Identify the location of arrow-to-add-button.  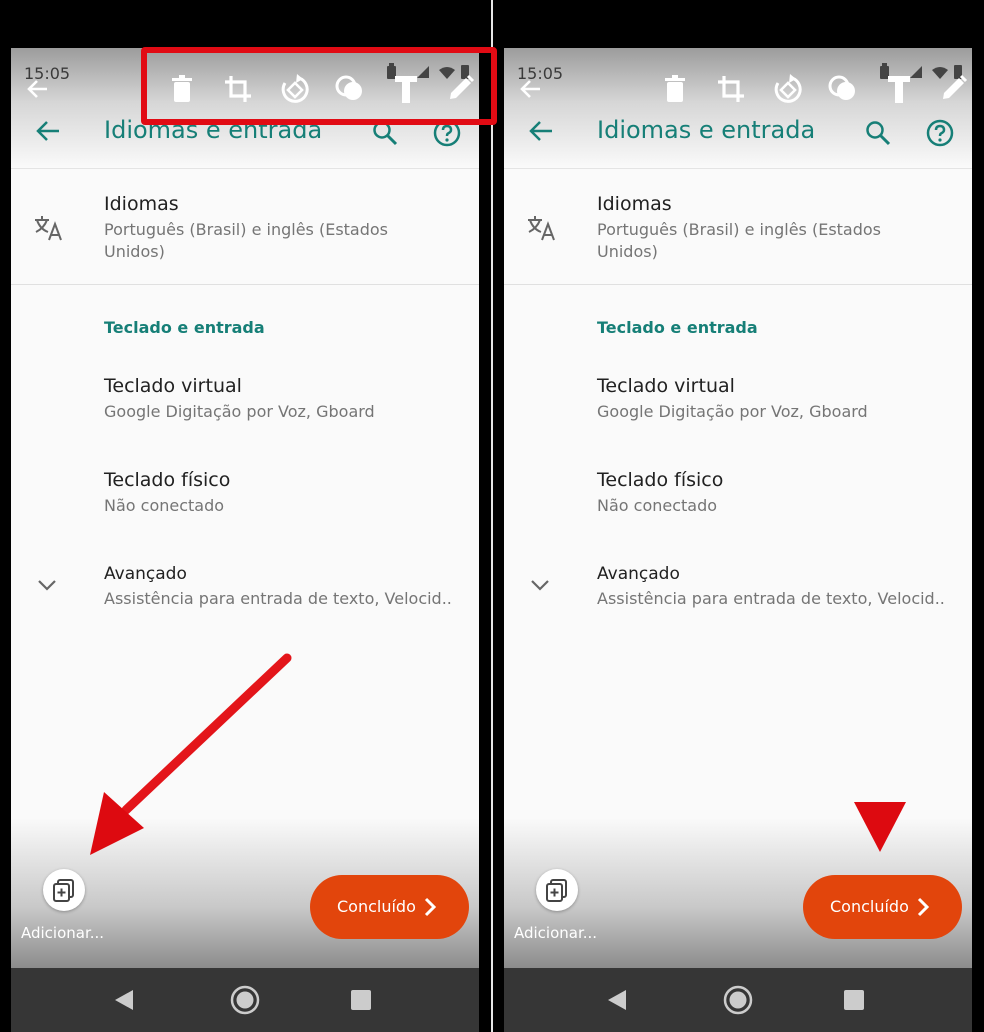
(191, 754).